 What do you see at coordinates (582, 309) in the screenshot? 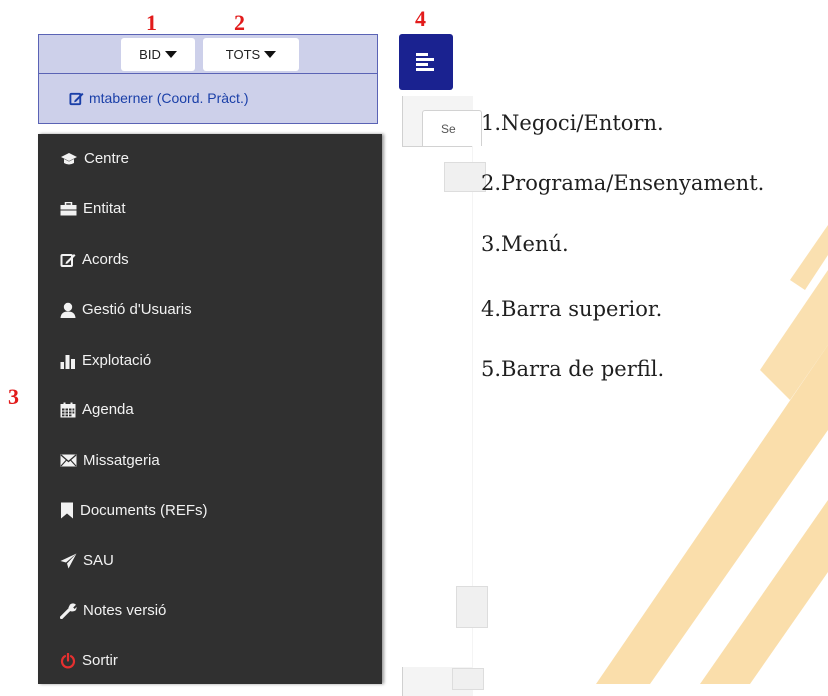
I see `legend-text: Barra superior.` at bounding box center [582, 309].